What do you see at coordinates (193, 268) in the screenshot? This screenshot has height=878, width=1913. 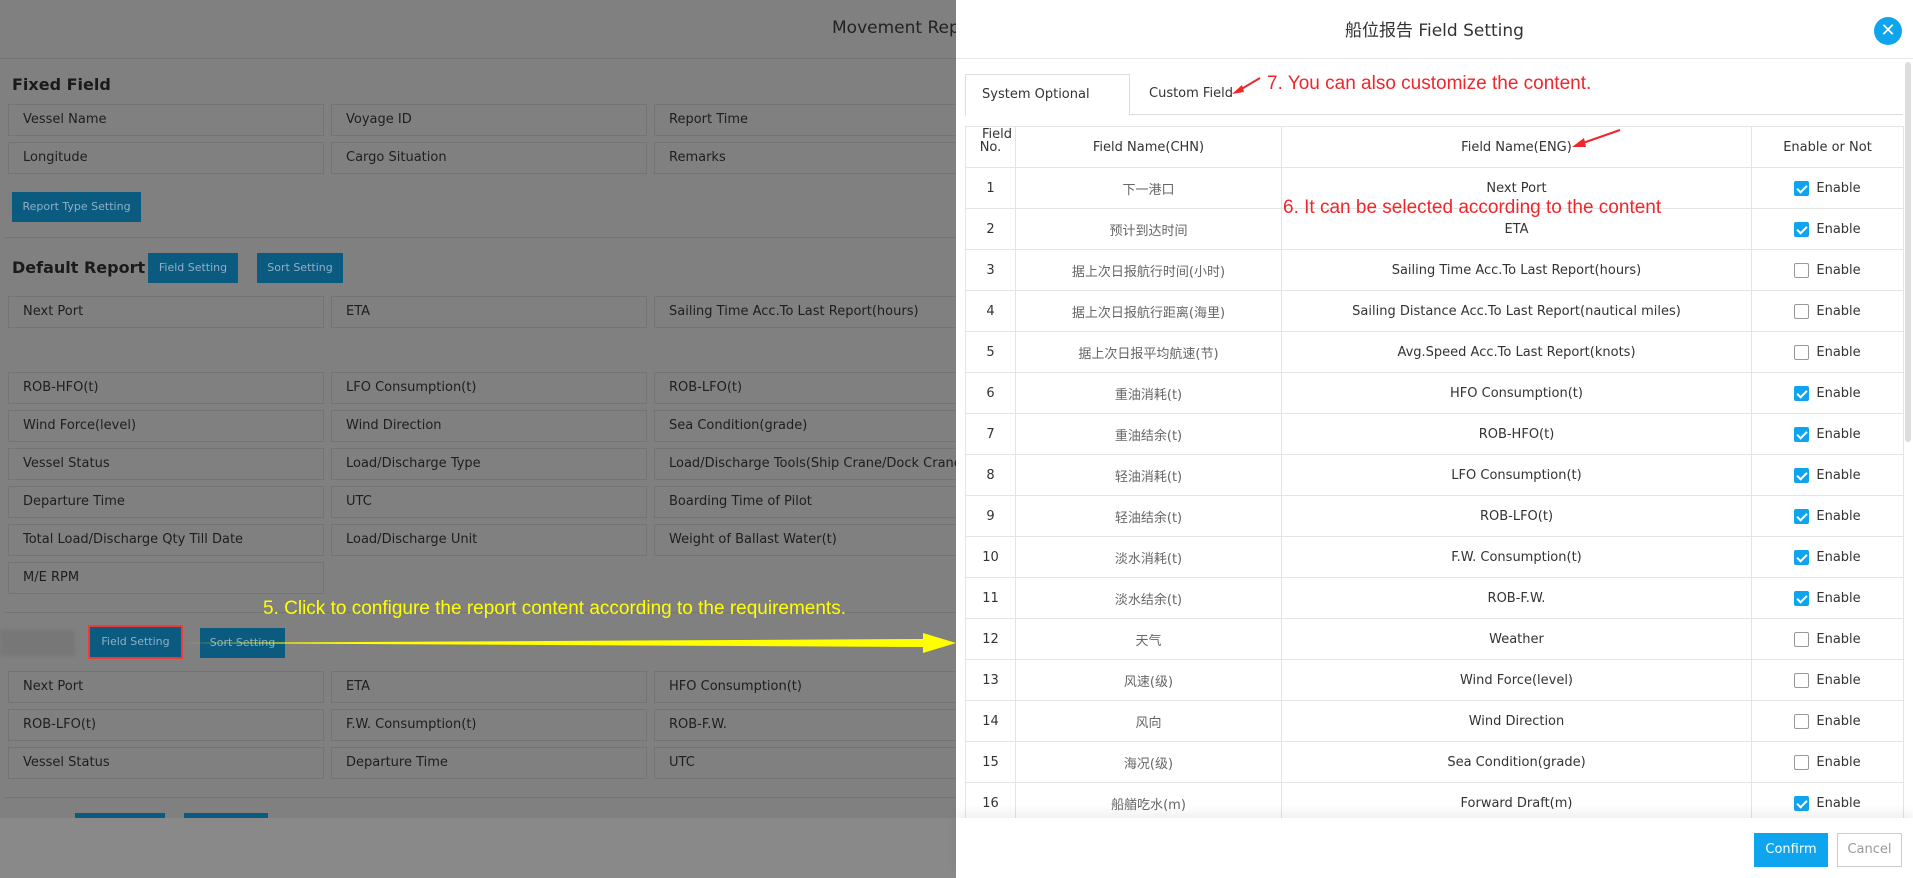 I see `default-field-setting-button: Field Setting` at bounding box center [193, 268].